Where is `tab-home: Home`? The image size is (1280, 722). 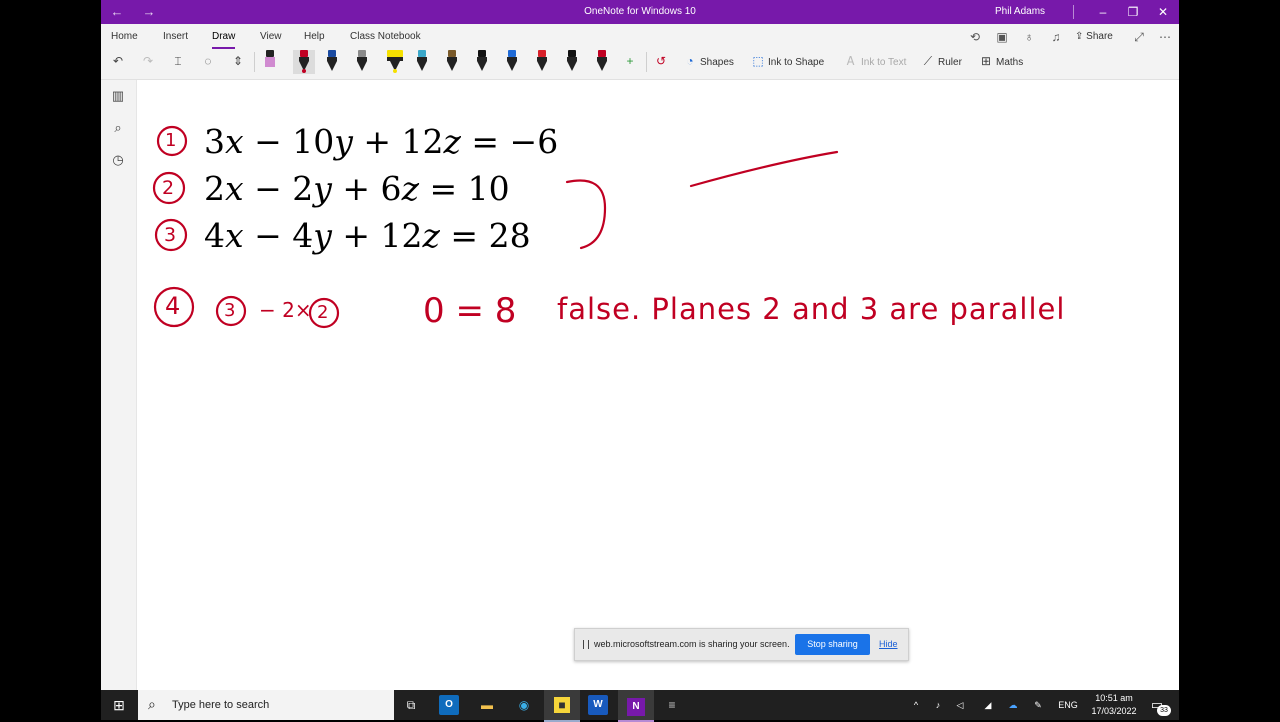
tab-home: Home is located at coordinates (124, 37).